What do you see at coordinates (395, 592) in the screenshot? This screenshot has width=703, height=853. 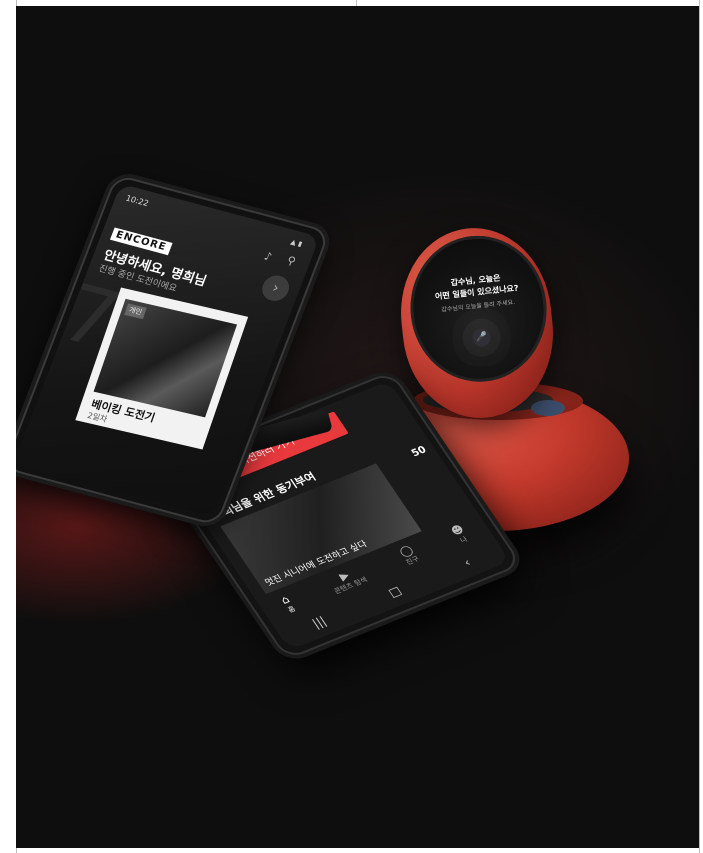 I see `home-nav-icon: □` at bounding box center [395, 592].